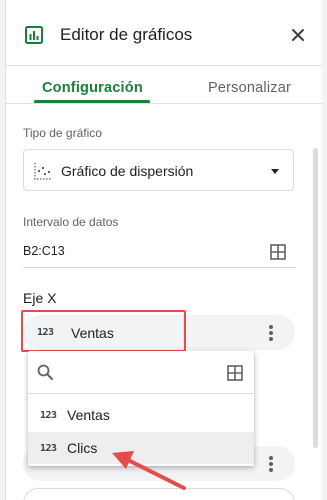  Describe the element at coordinates (141, 415) in the screenshot. I see `dropdown-option-ventas: 123 Ventas` at that location.